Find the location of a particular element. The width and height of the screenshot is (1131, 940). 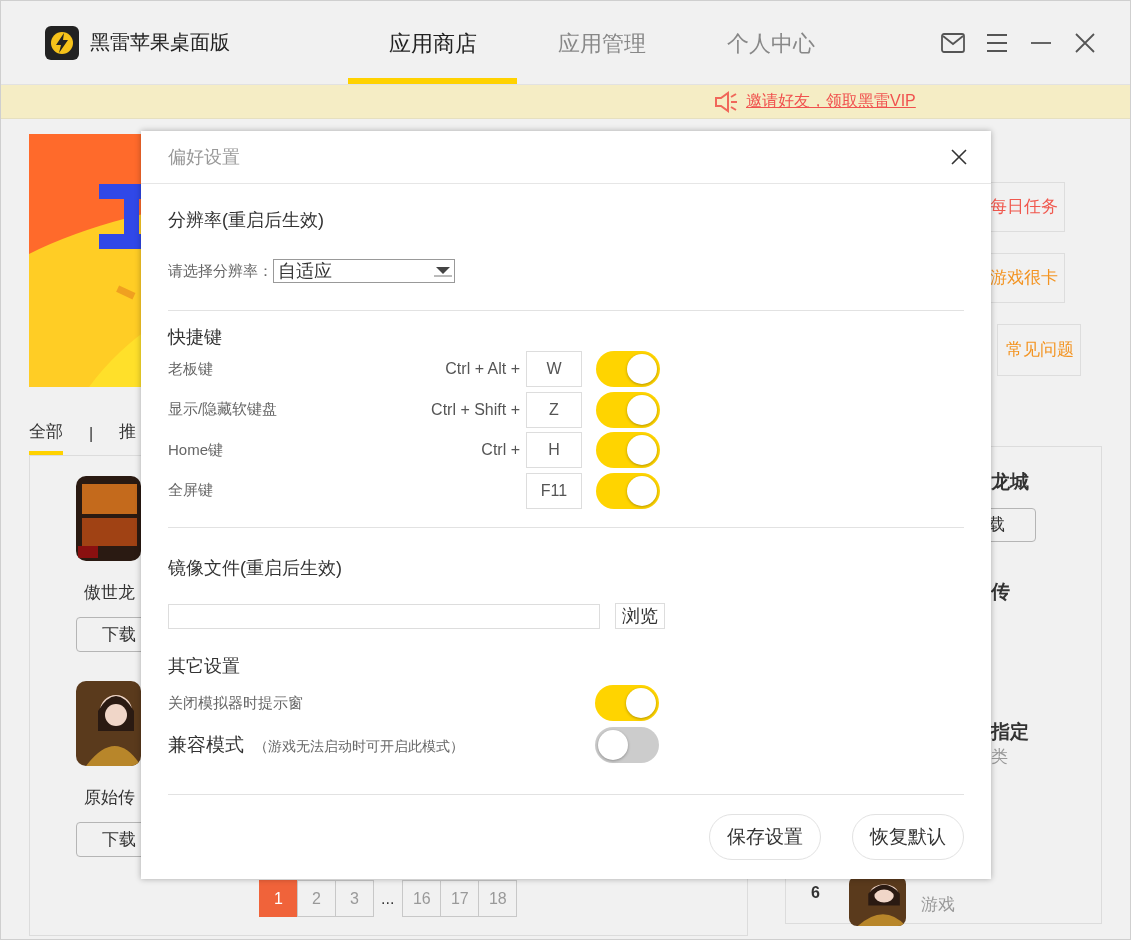

resolution-dropdown: 自适应 is located at coordinates (364, 271).